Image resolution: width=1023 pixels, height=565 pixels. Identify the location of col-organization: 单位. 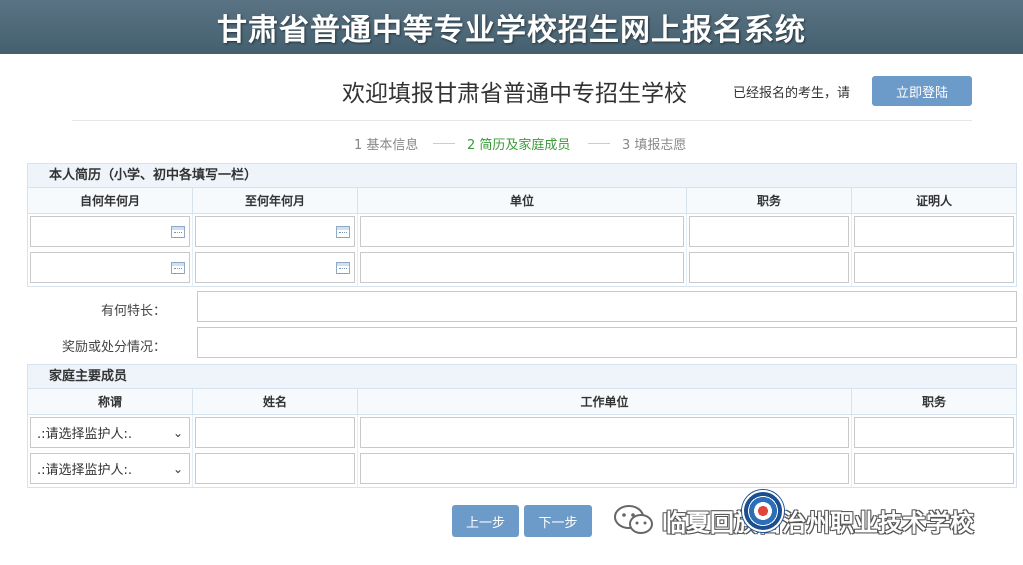
(522, 200).